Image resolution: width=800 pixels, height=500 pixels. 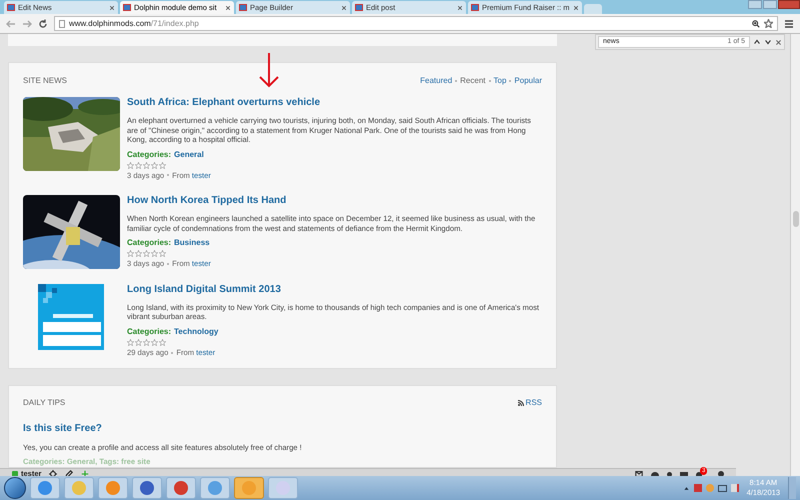 I want to click on filter-link: Popular, so click(x=528, y=81).